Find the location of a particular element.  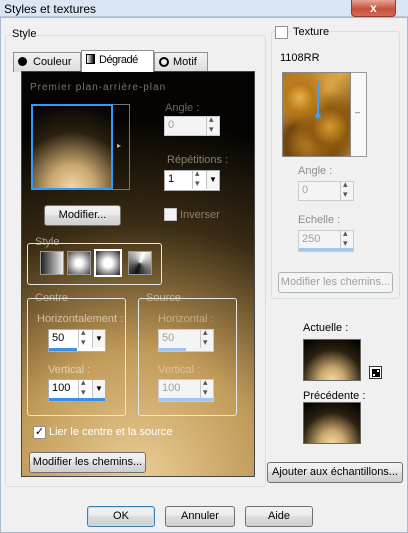

center-v-spin-arrows is located at coordinates (84, 387).